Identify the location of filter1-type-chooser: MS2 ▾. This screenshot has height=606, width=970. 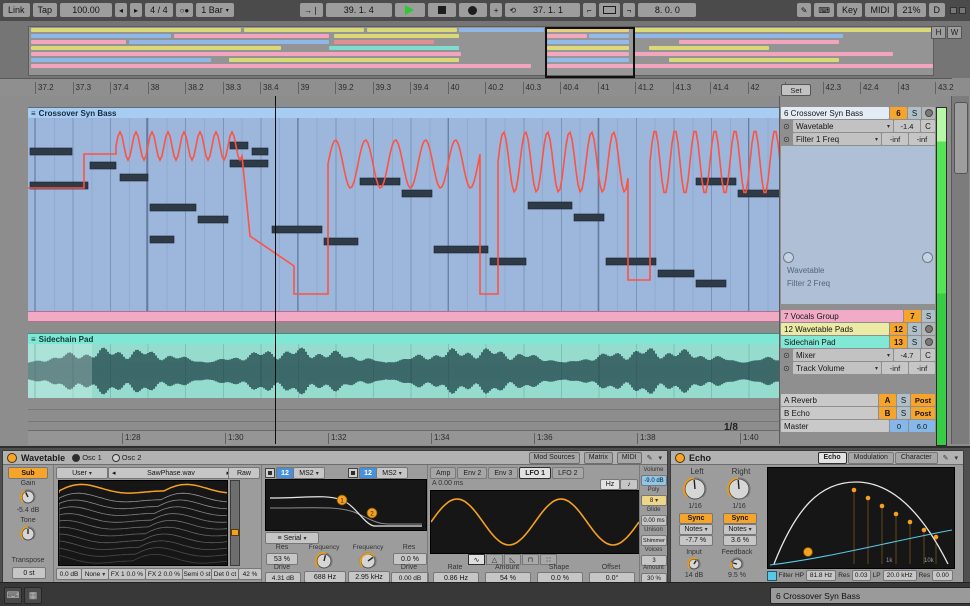
(309, 473).